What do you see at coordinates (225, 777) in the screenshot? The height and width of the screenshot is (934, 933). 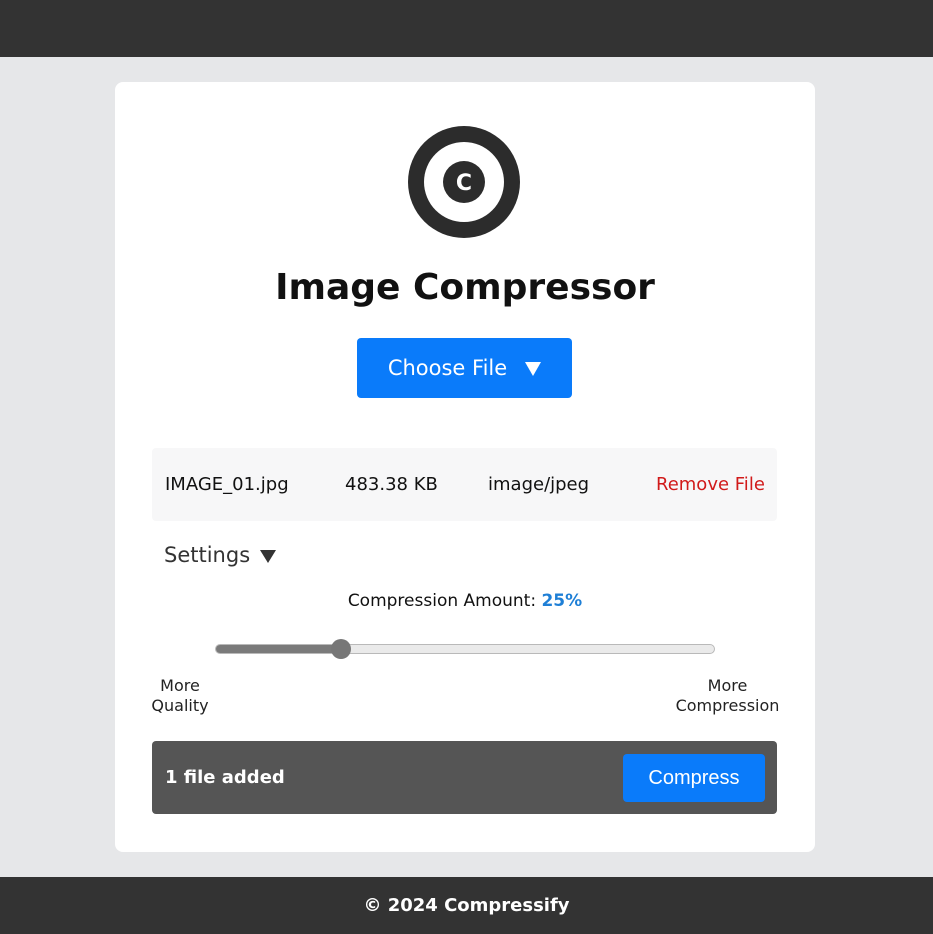 I see `files-added-count: 1 file added` at bounding box center [225, 777].